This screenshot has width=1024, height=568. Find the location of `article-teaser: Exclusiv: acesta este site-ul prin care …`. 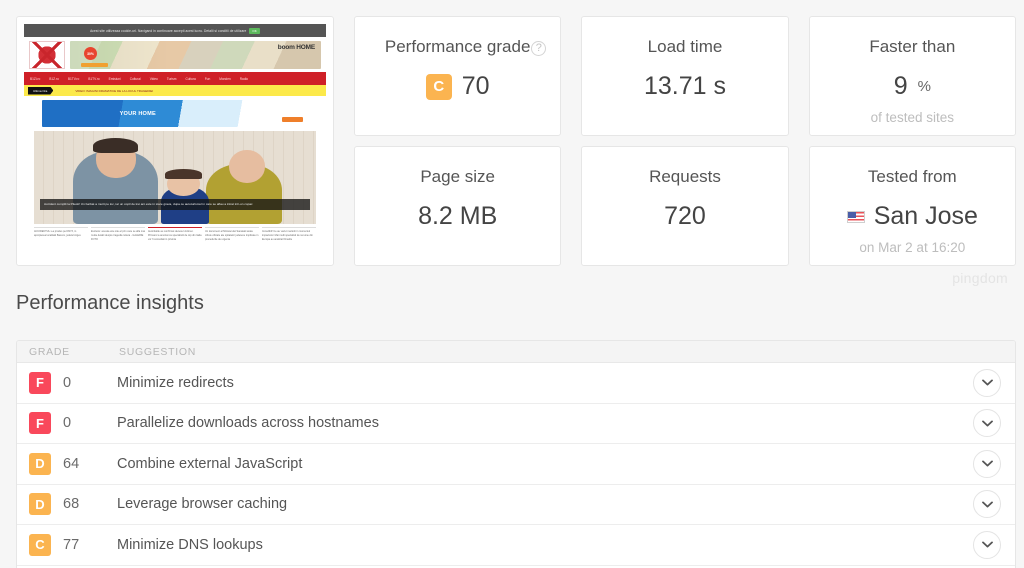

article-teaser: Exclusiv: acesta este site-ul prin care … is located at coordinates (118, 234).